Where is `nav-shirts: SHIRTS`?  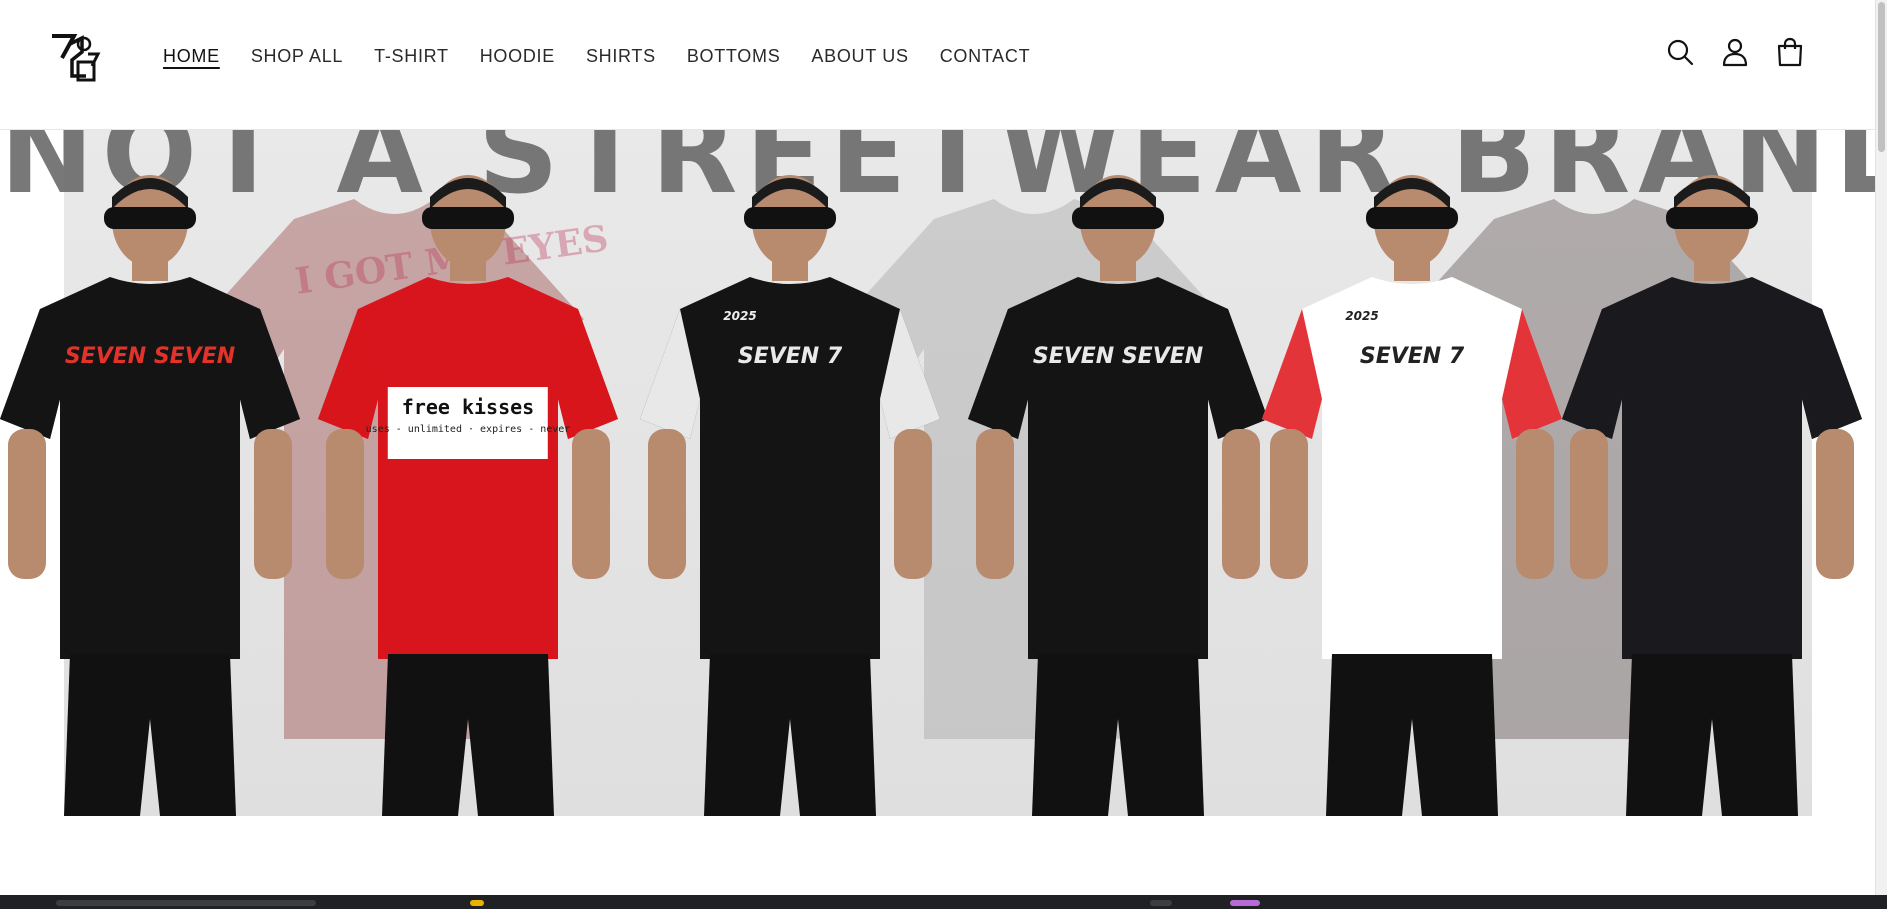 nav-shirts: SHIRTS is located at coordinates (621, 56).